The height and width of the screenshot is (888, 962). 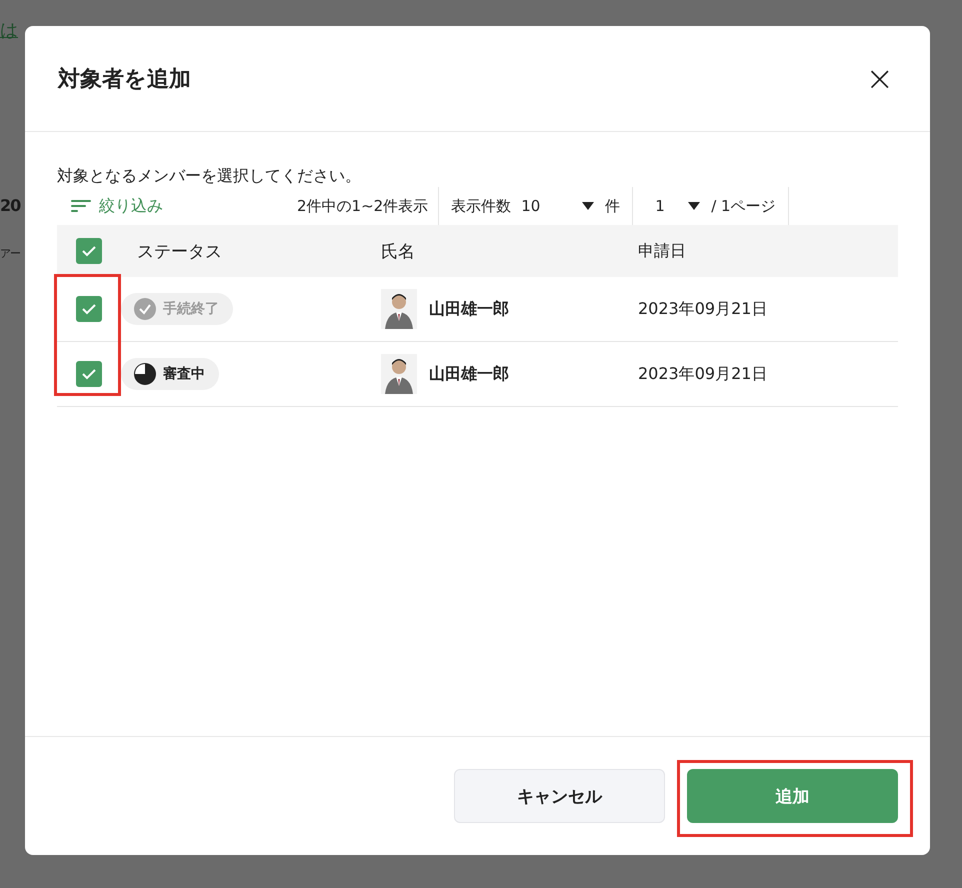 What do you see at coordinates (546, 206) in the screenshot?
I see `per-page-select: 10` at bounding box center [546, 206].